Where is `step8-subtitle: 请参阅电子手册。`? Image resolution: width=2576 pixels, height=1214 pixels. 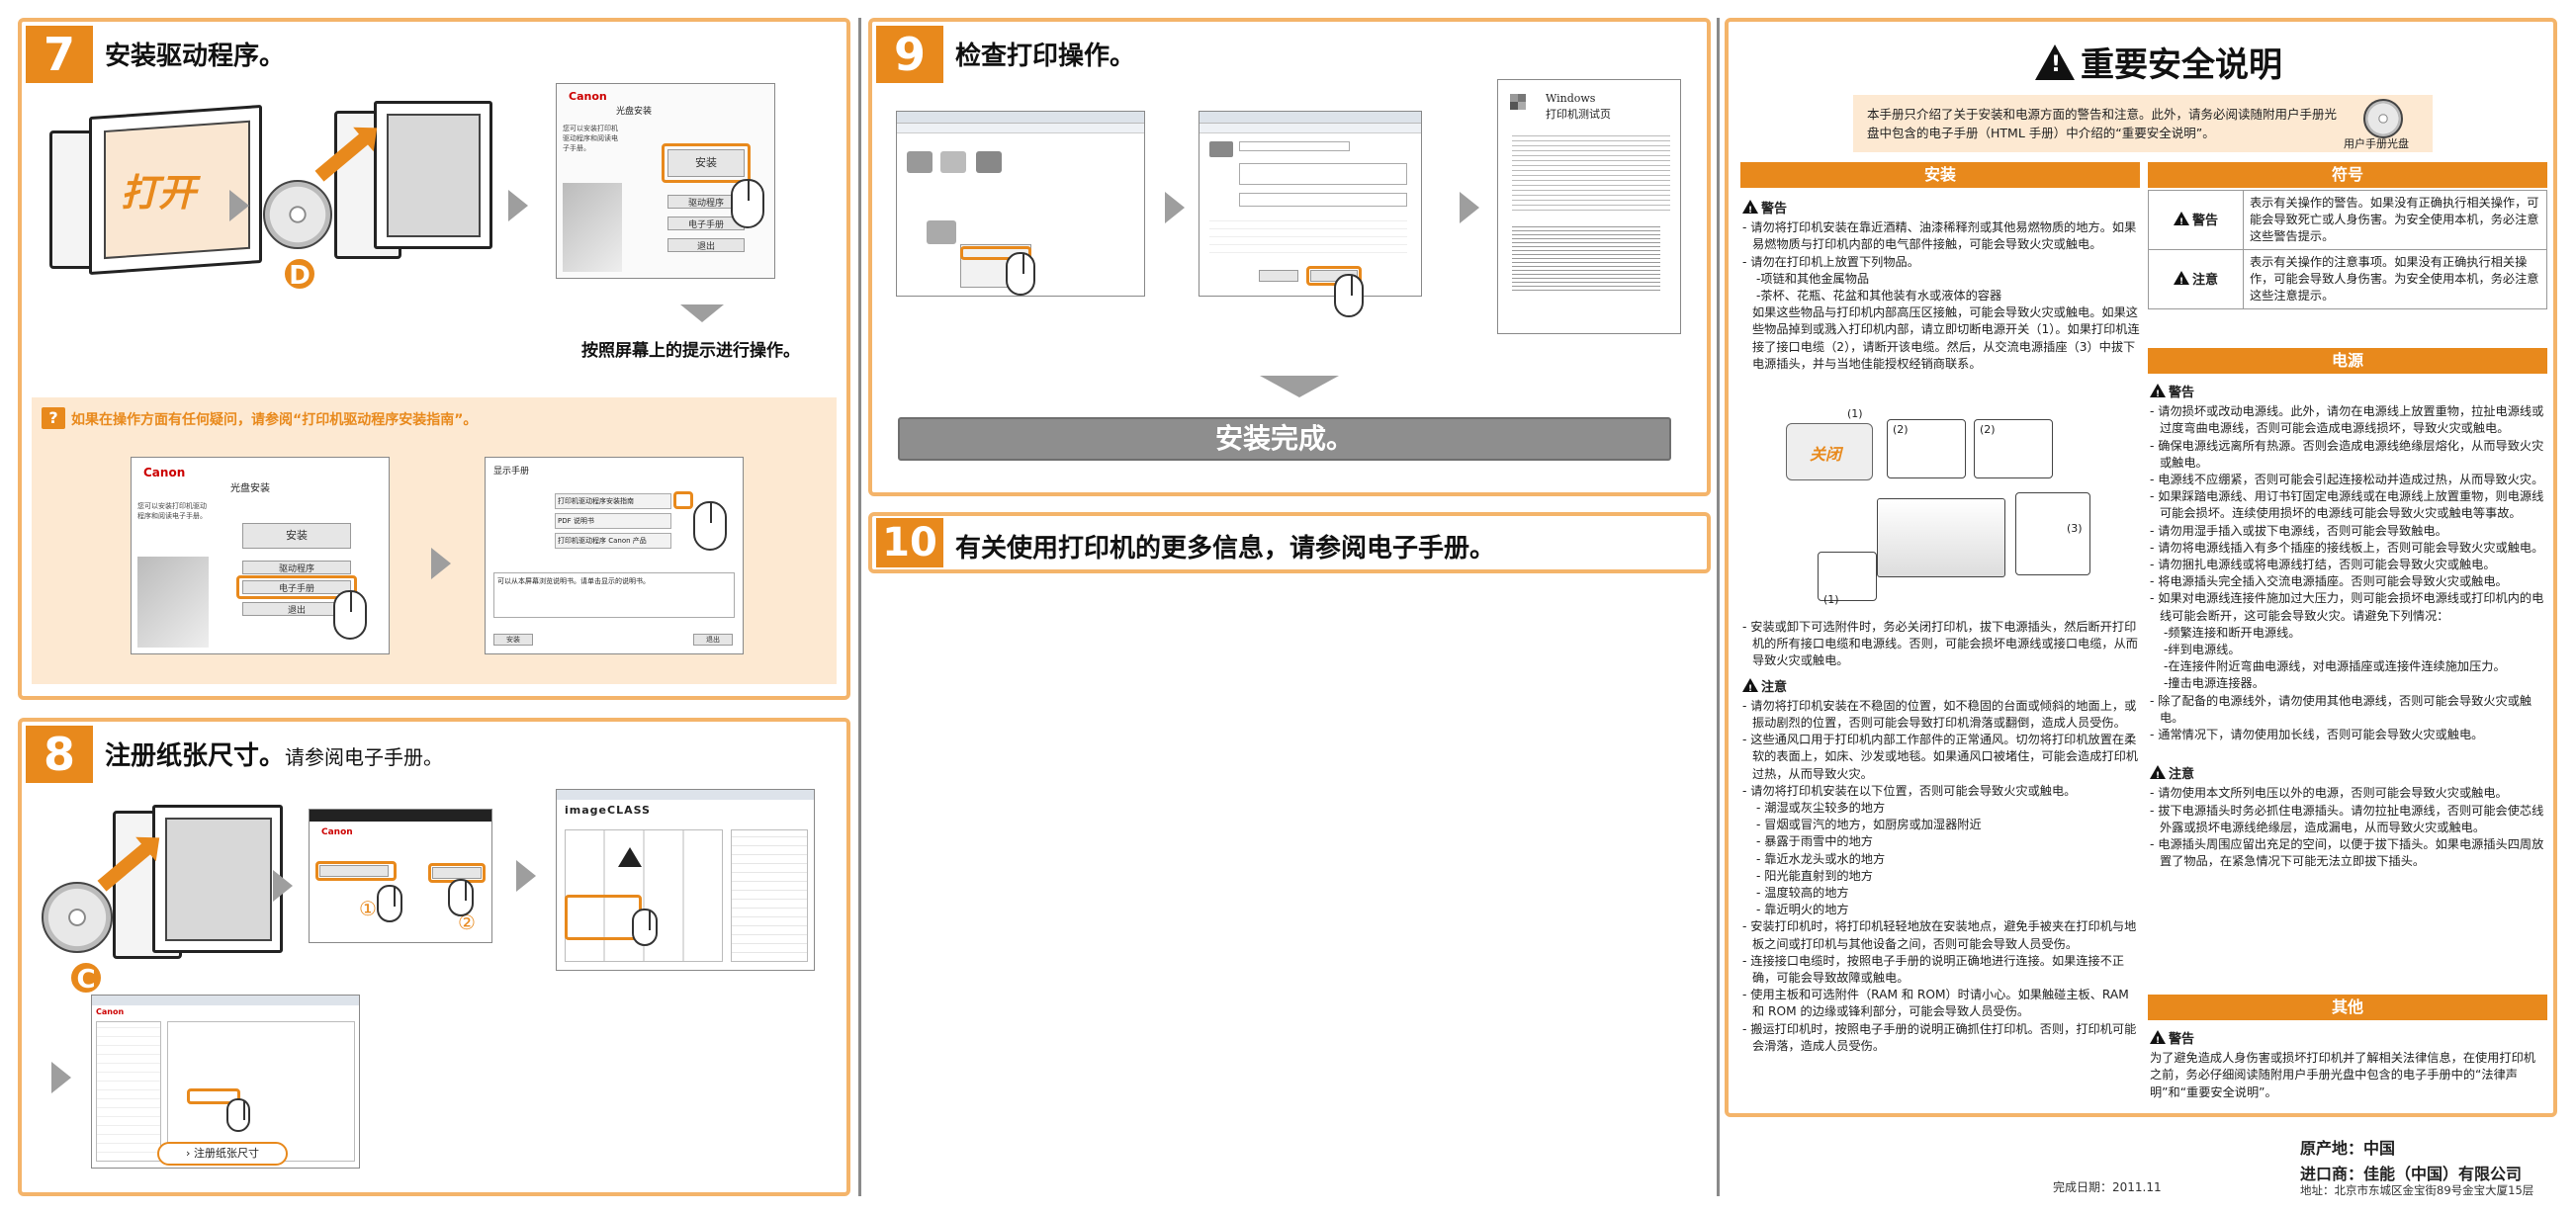
step8-subtitle: 请参阅电子手册。 is located at coordinates (364, 757).